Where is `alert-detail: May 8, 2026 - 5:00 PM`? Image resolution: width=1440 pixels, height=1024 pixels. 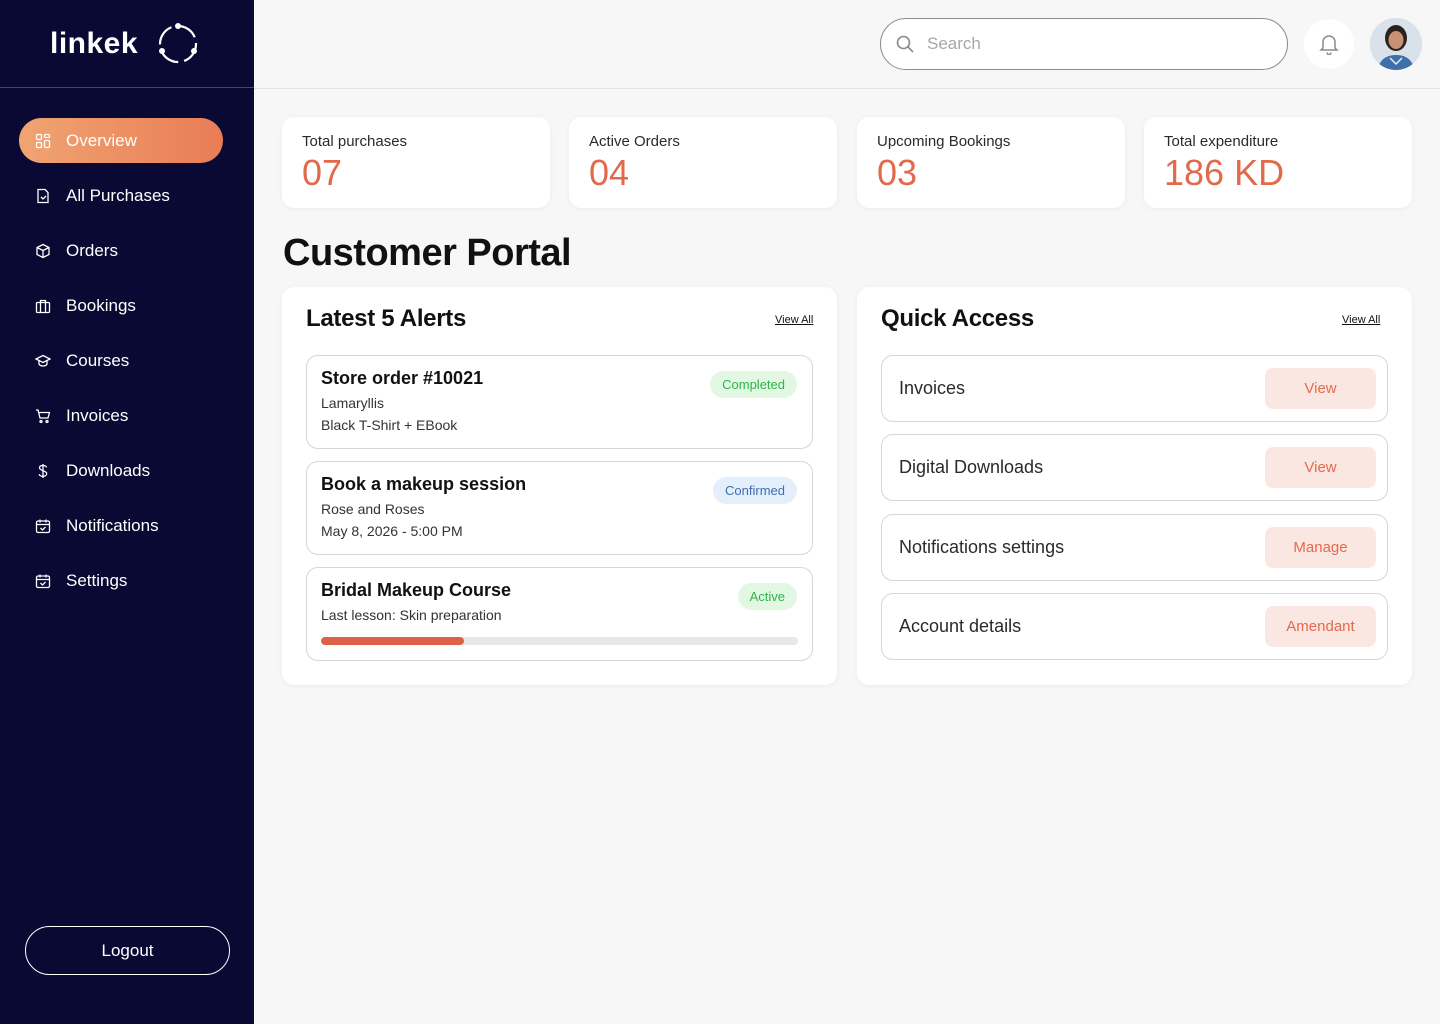
alert-detail: May 8, 2026 - 5:00 PM is located at coordinates (392, 531).